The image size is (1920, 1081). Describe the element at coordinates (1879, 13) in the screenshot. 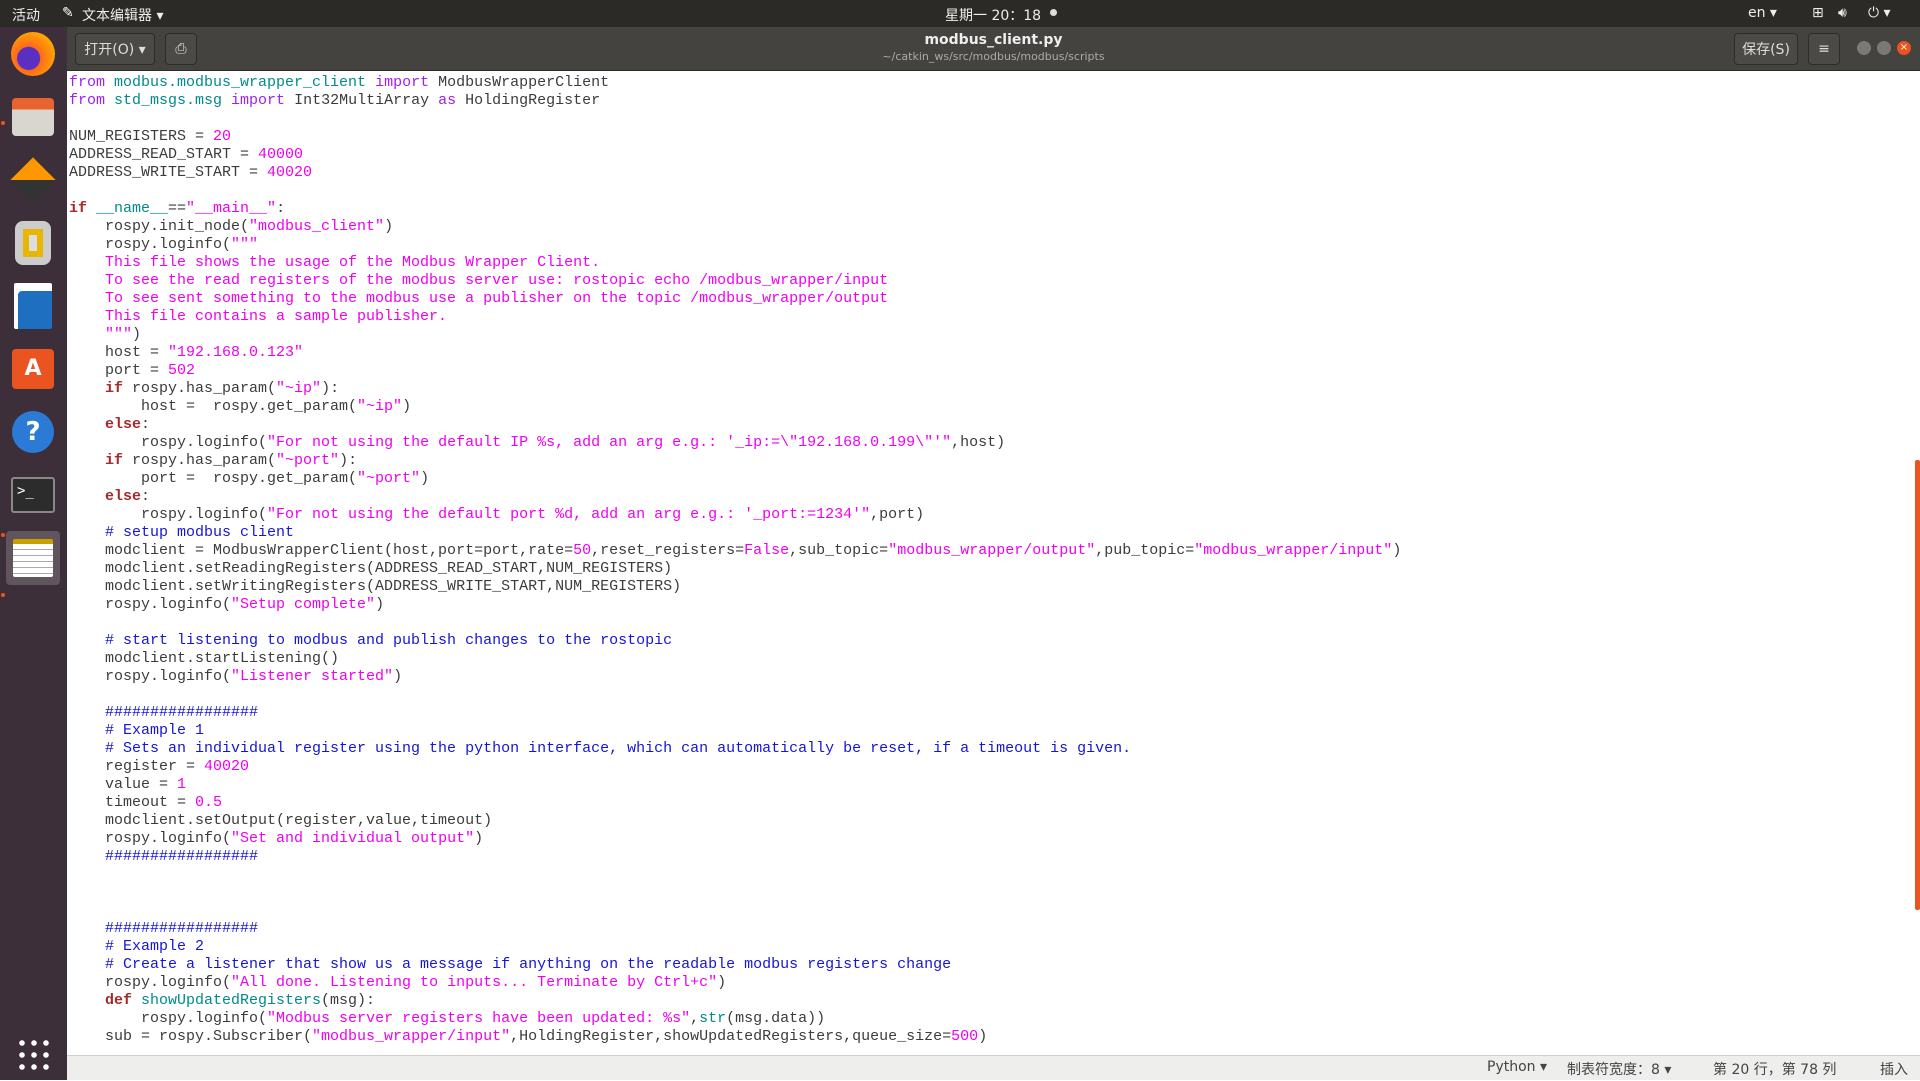

I see `power-icon: ⏻ ▾` at that location.